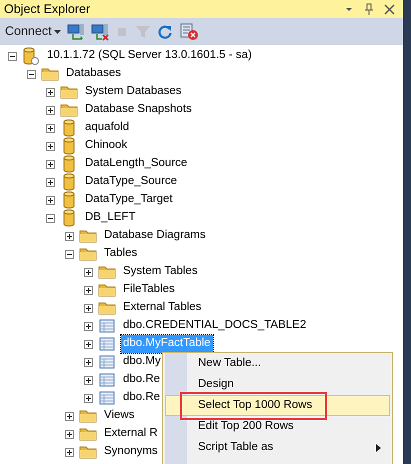  I want to click on tree-item: aquafold, so click(107, 128).